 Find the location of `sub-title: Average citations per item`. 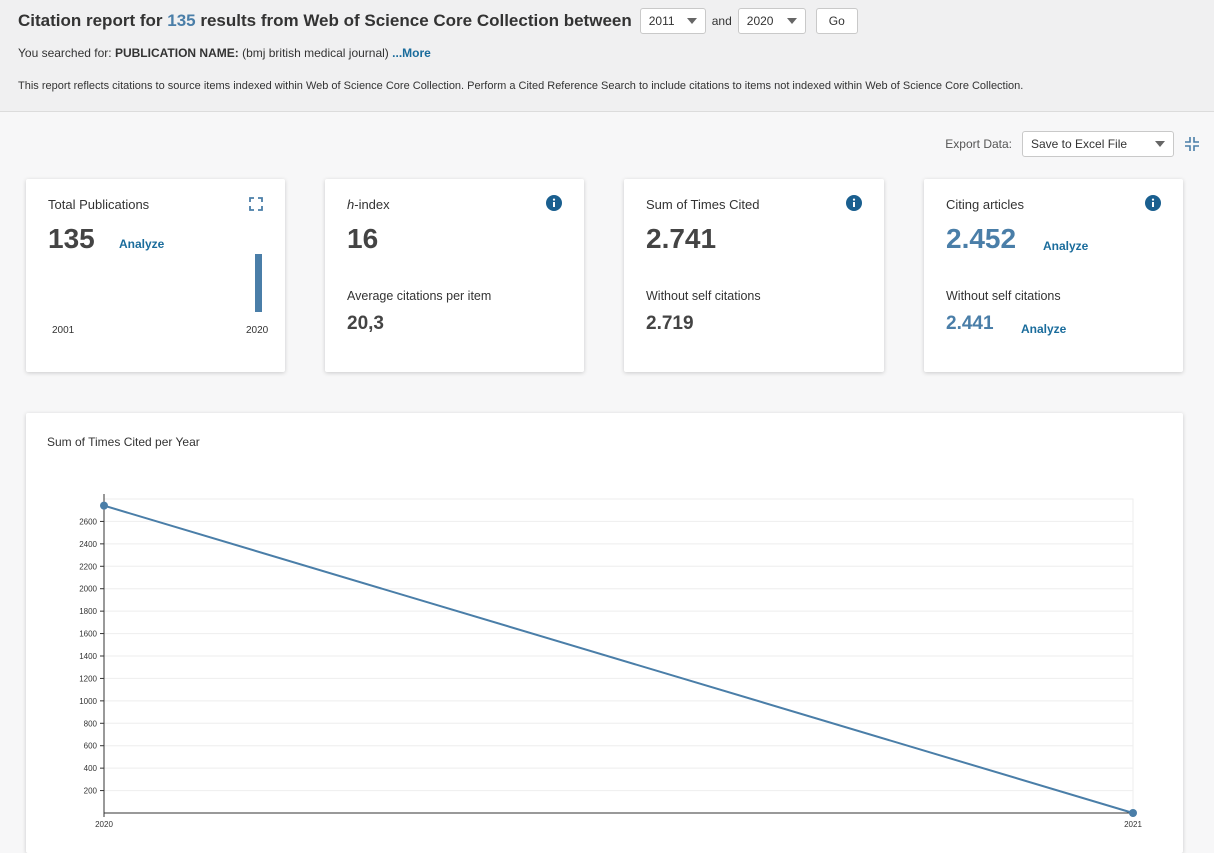

sub-title: Average citations per item is located at coordinates (419, 296).